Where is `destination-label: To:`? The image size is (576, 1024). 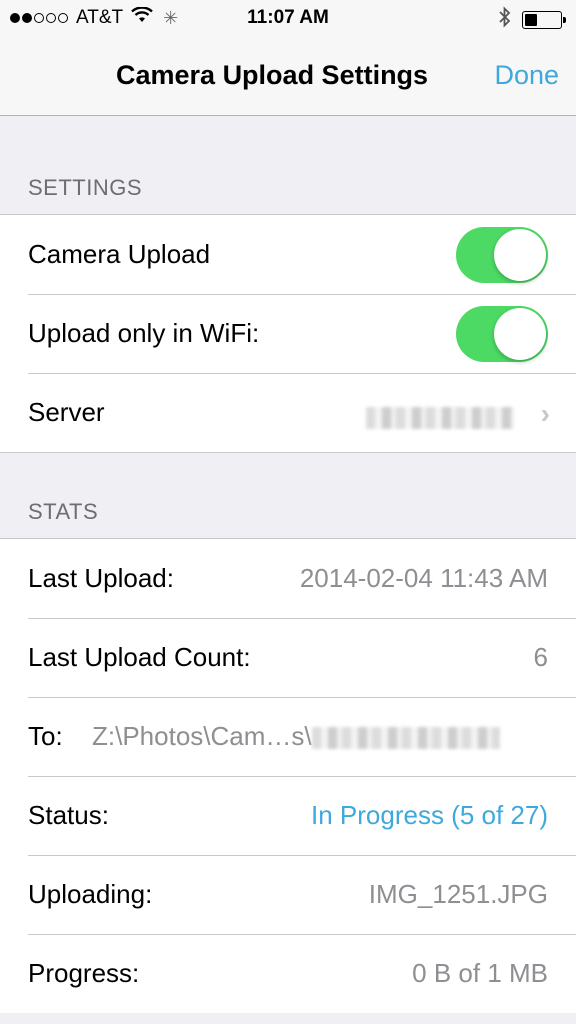
destination-label: To: is located at coordinates (45, 736).